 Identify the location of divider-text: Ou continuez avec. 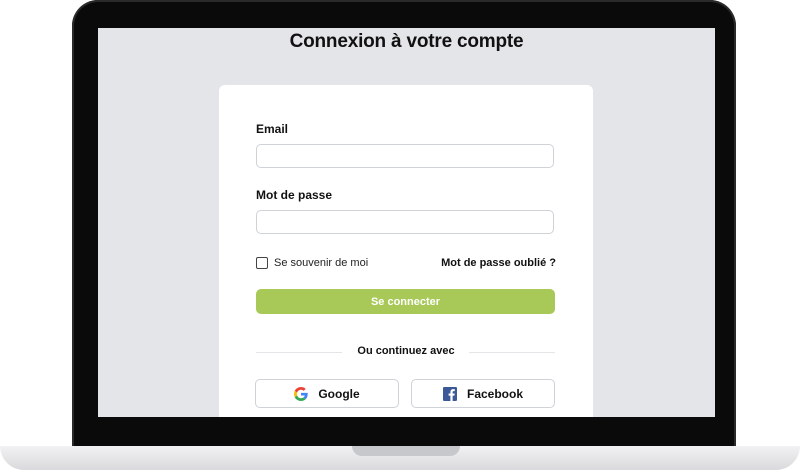
(406, 351).